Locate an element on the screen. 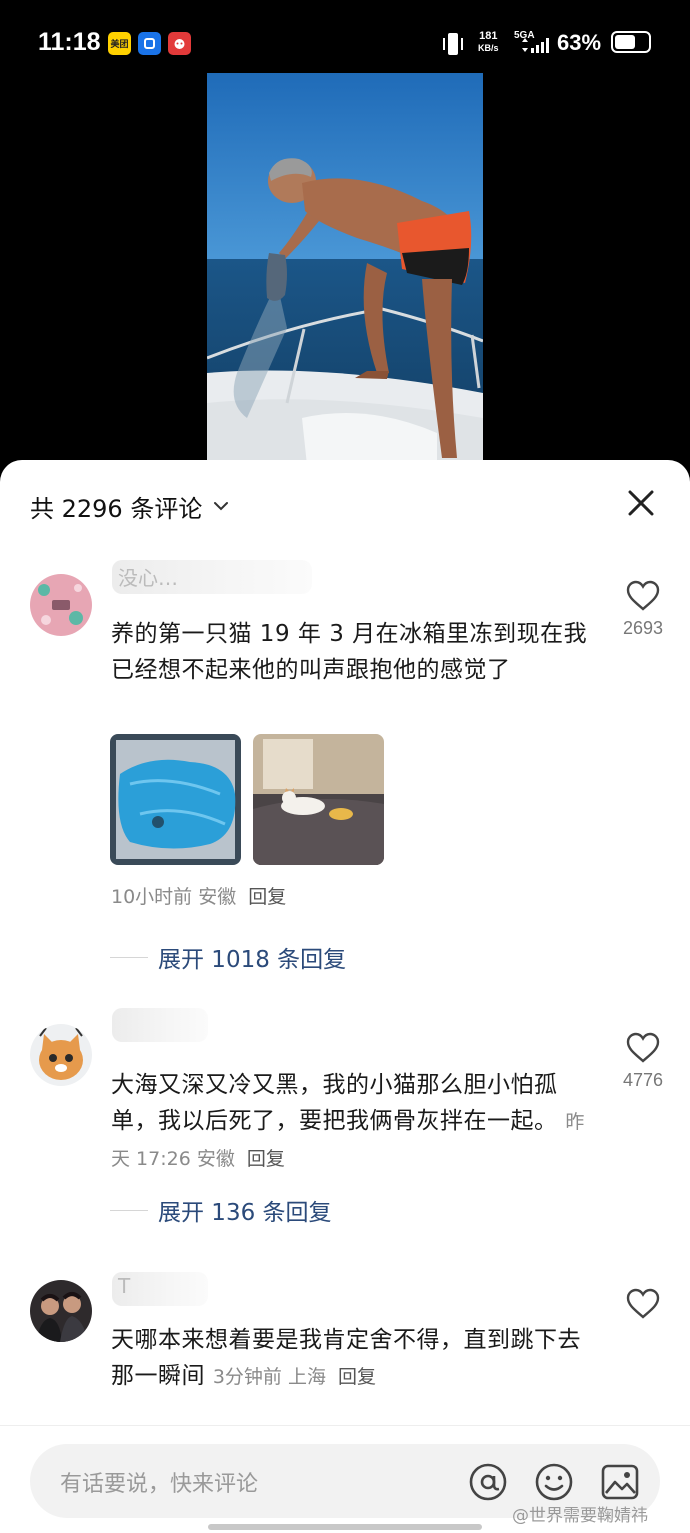 Image resolution: width=690 pixels, height=1533 pixels. comment-image-freezer is located at coordinates (175, 799).